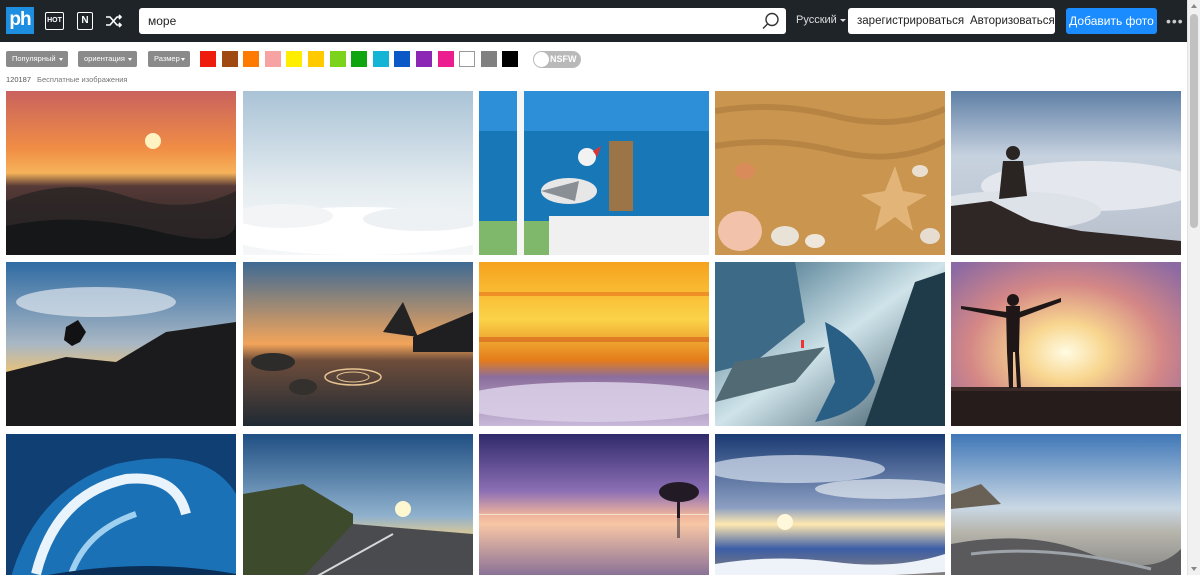 This screenshot has width=1200, height=575. I want to click on popular-filter-label: Популярный, so click(34, 58).